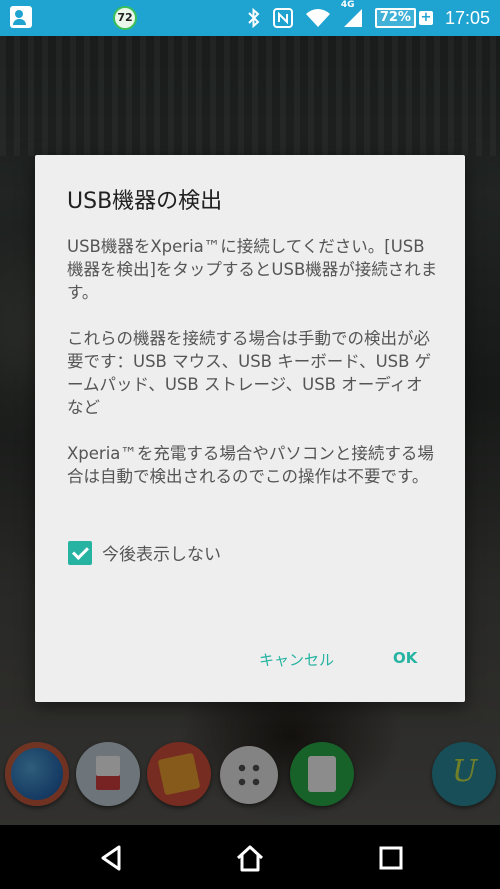  Describe the element at coordinates (80, 552) in the screenshot. I see `dont-show-again-checkbox` at that location.